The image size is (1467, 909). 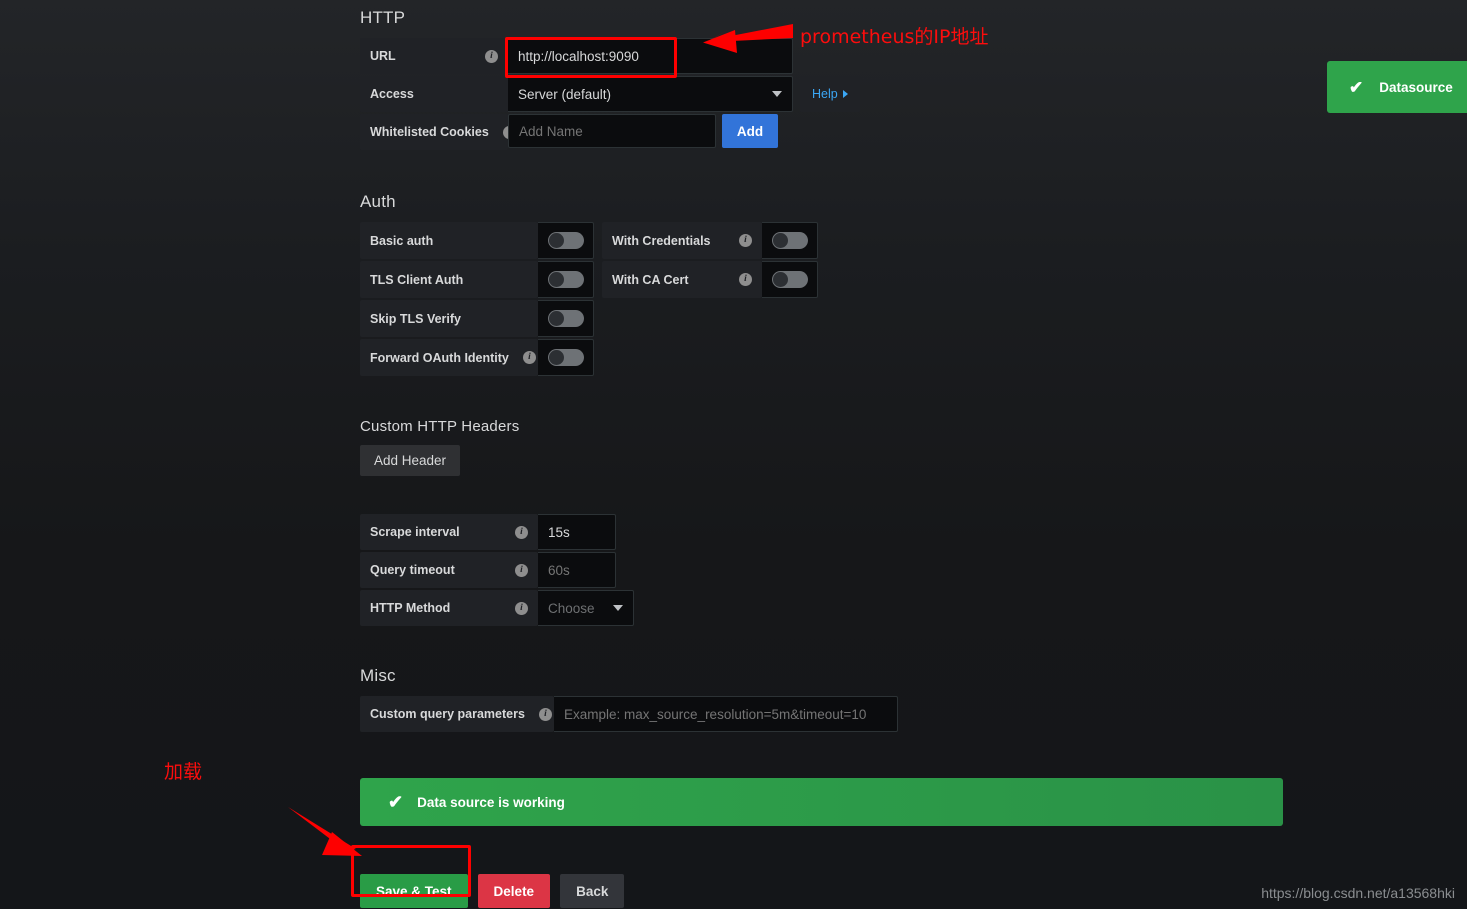 What do you see at coordinates (592, 891) in the screenshot?
I see `back-button: Back` at bounding box center [592, 891].